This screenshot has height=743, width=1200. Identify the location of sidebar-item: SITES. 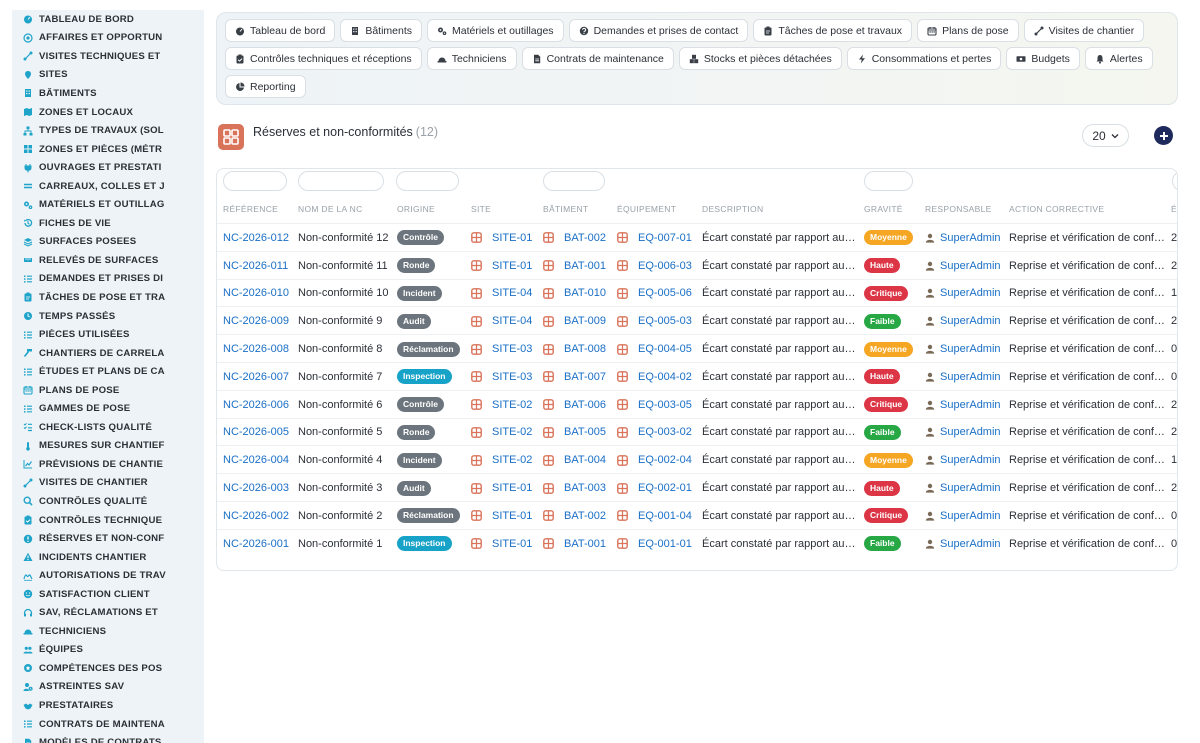
(108, 75).